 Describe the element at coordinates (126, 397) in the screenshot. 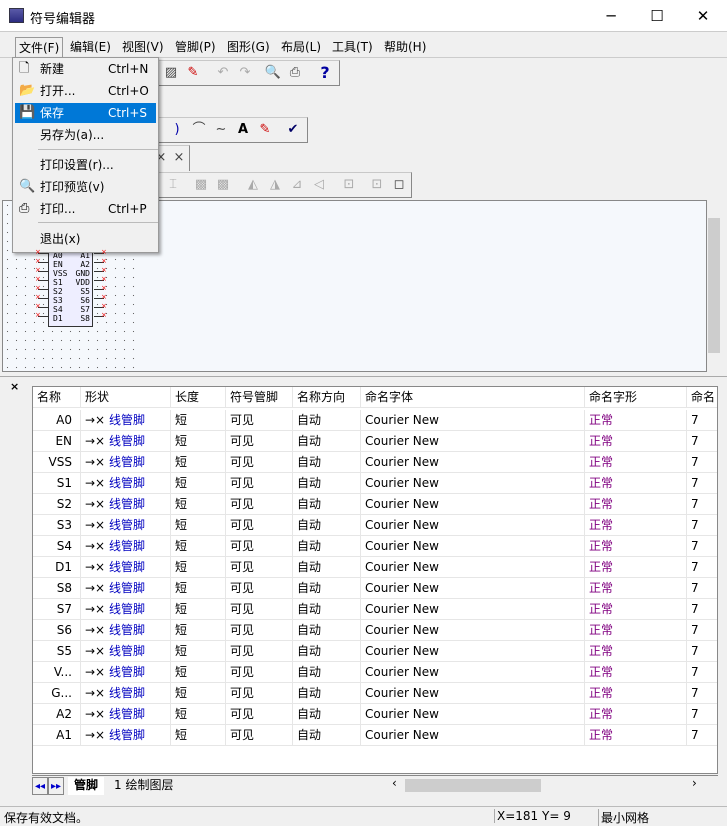

I see `column-header: 形状` at that location.